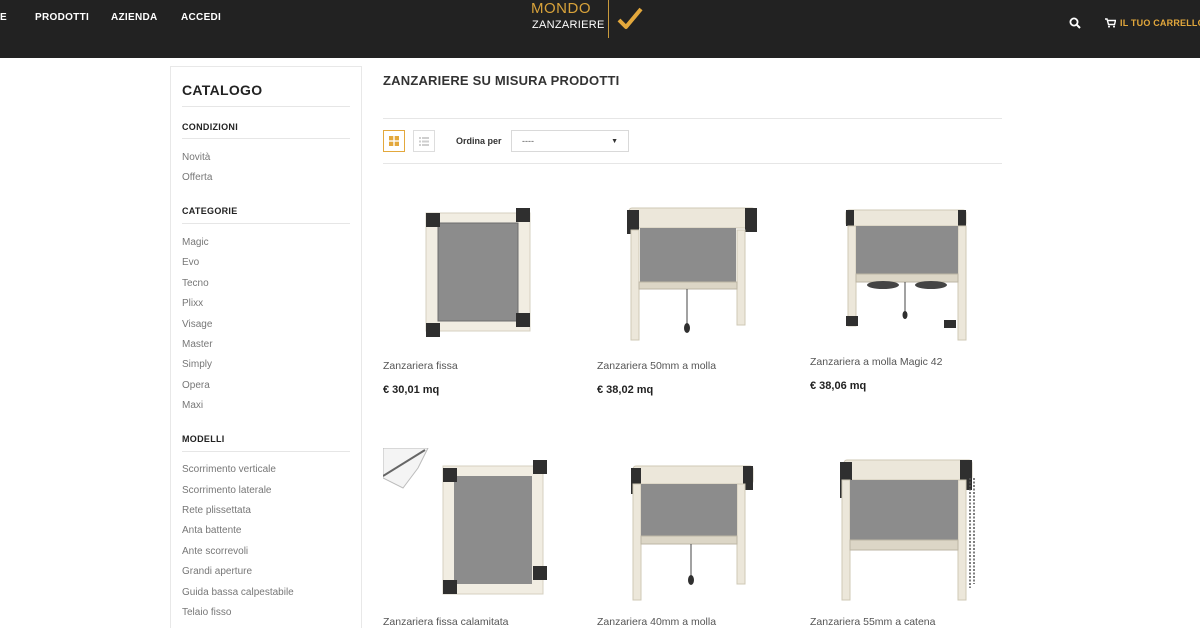 The image size is (1200, 628). I want to click on product-name: Zanzariera a molla Magic 42, so click(876, 362).